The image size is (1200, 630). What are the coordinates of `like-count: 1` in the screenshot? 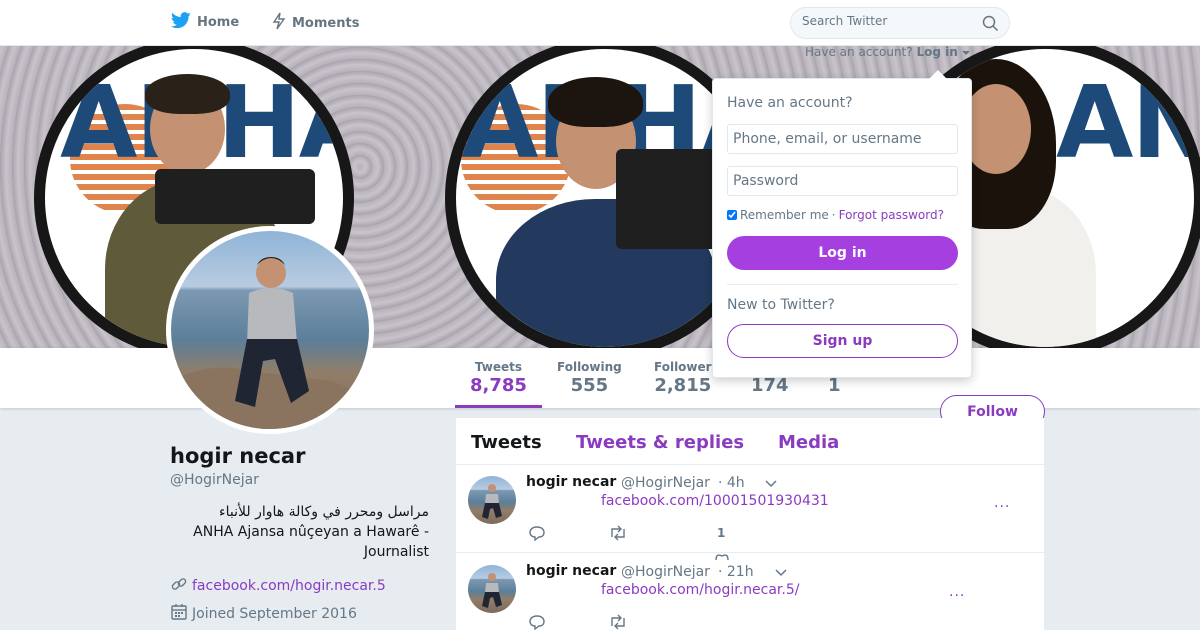 It's located at (721, 533).